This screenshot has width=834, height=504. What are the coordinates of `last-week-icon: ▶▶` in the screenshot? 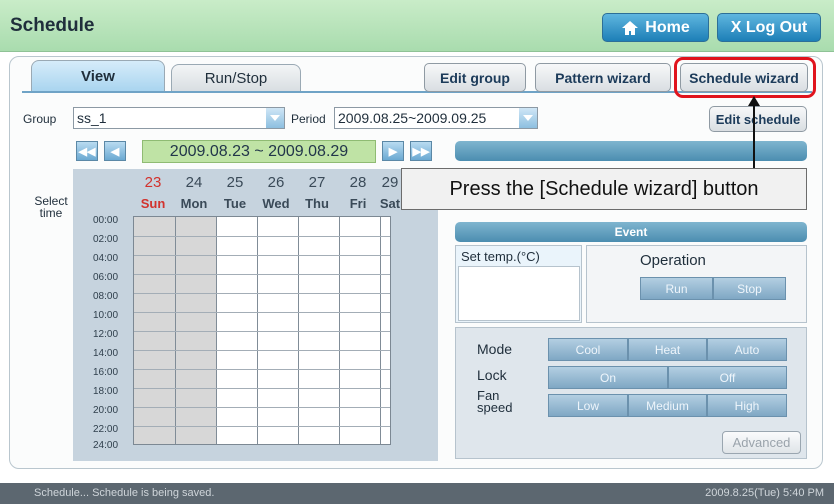 It's located at (421, 151).